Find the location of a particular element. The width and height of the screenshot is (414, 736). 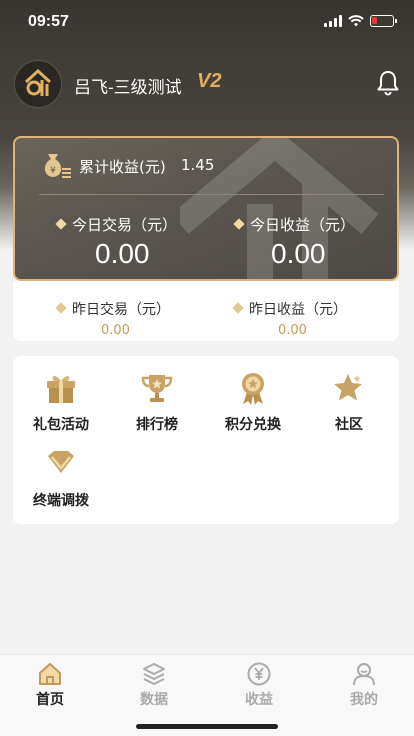

menu-item-leaderboard: 排行榜 is located at coordinates (157, 402).